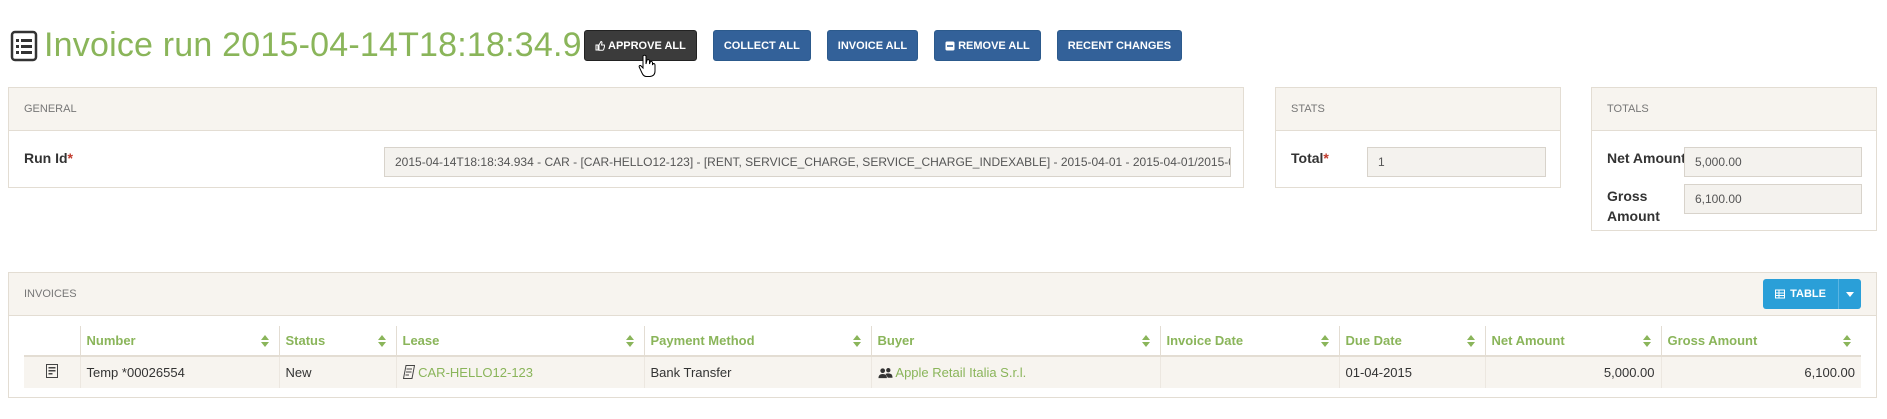  I want to click on minus-square-icon, so click(950, 45).